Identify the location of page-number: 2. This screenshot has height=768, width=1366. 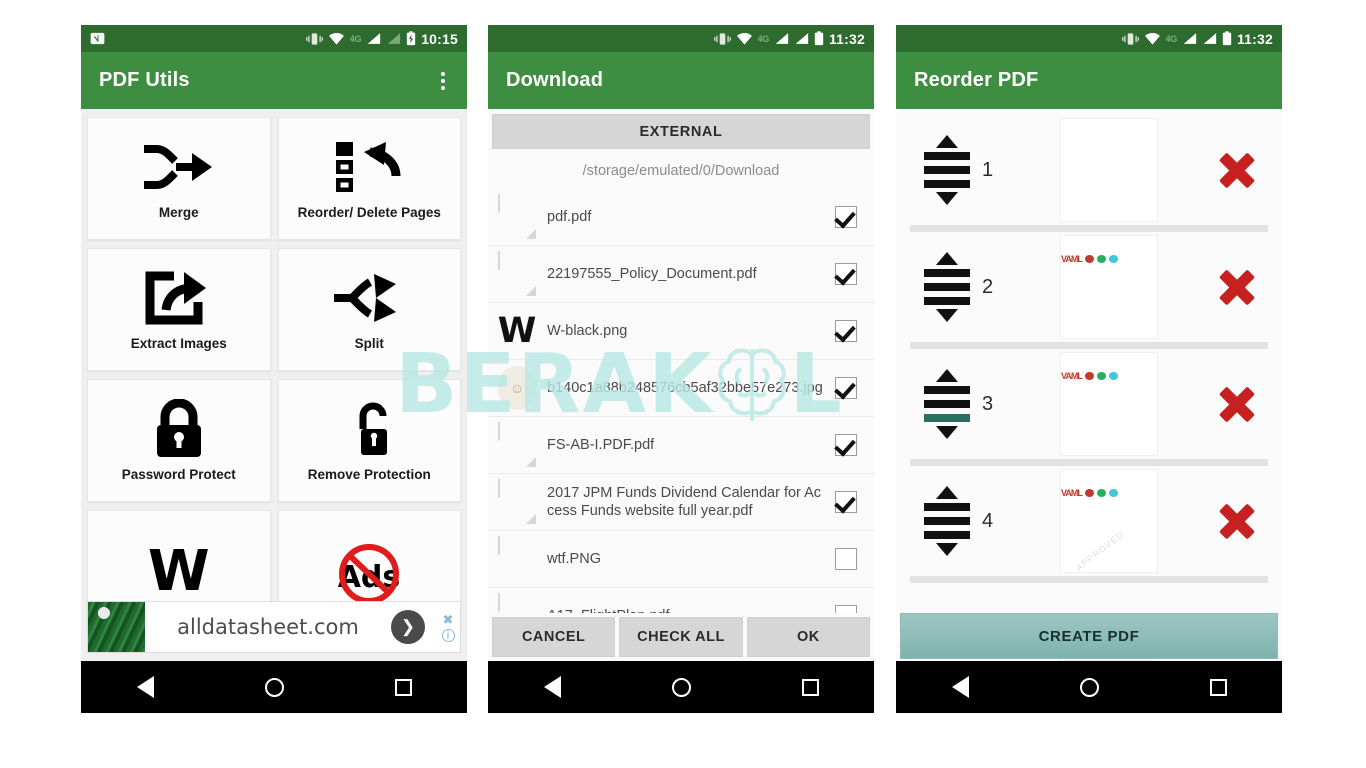
(988, 286).